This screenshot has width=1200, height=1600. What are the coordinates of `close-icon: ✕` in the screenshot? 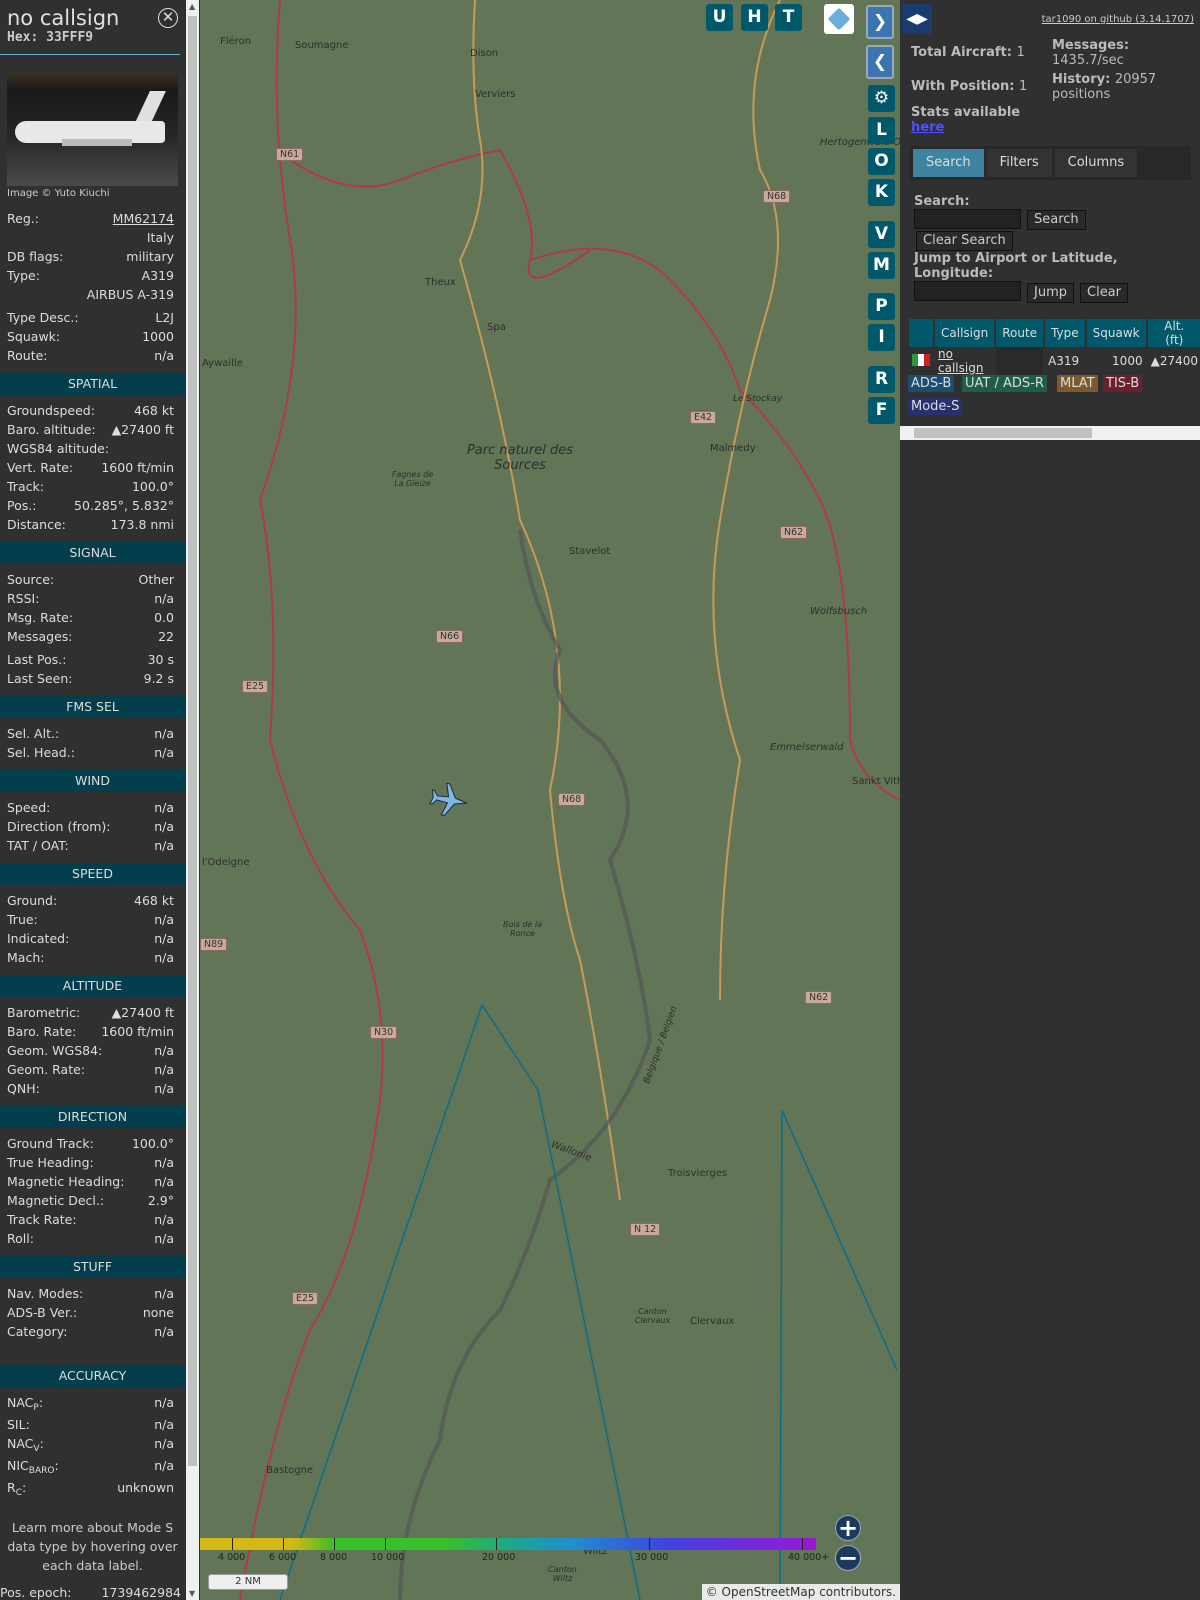 It's located at (168, 18).